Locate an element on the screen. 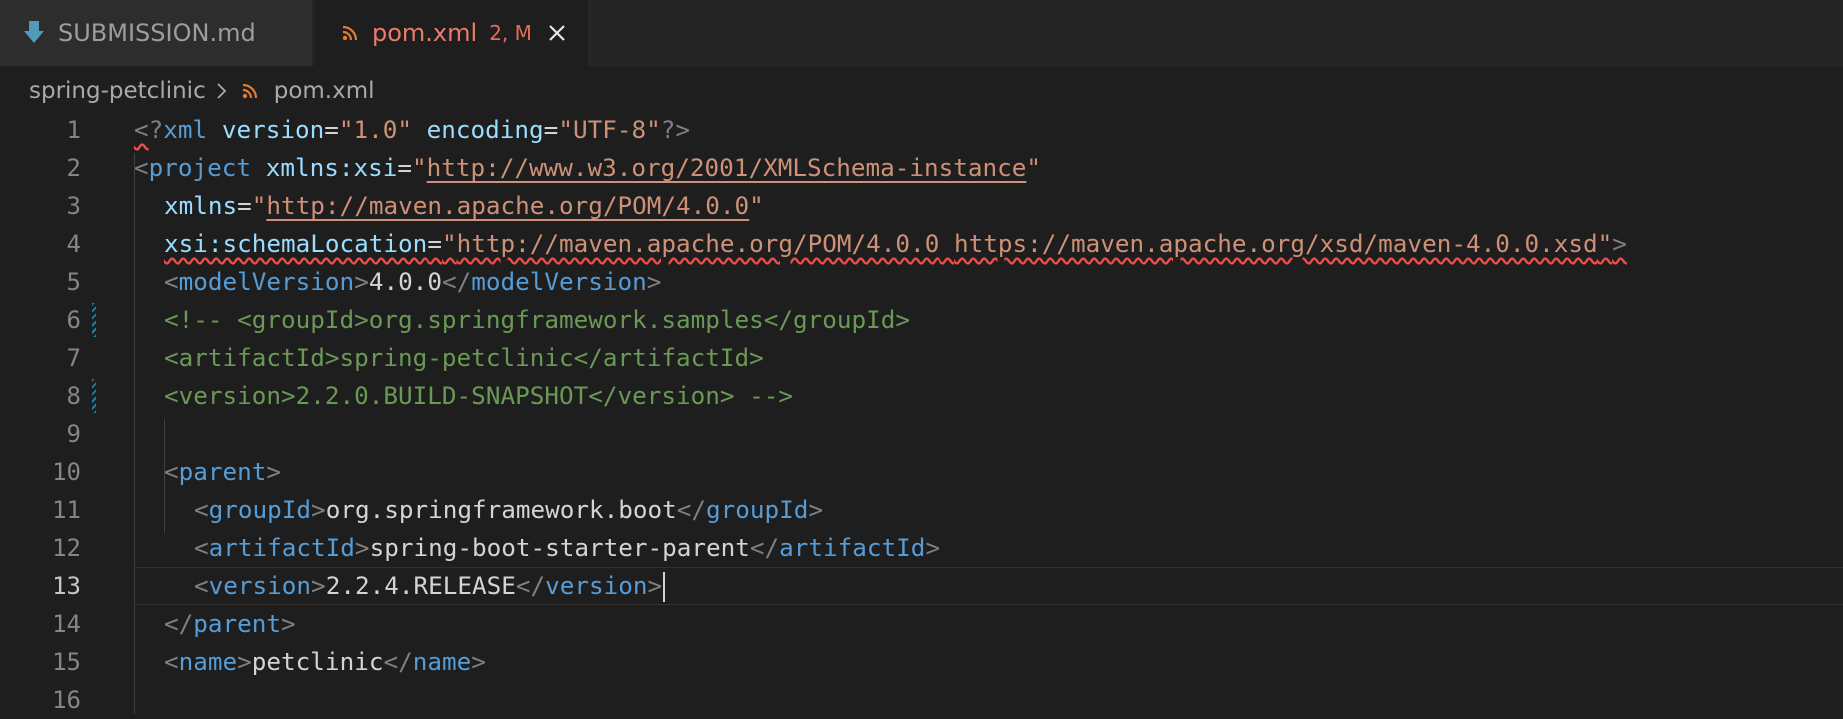  download-arrow-icon is located at coordinates (34, 33).